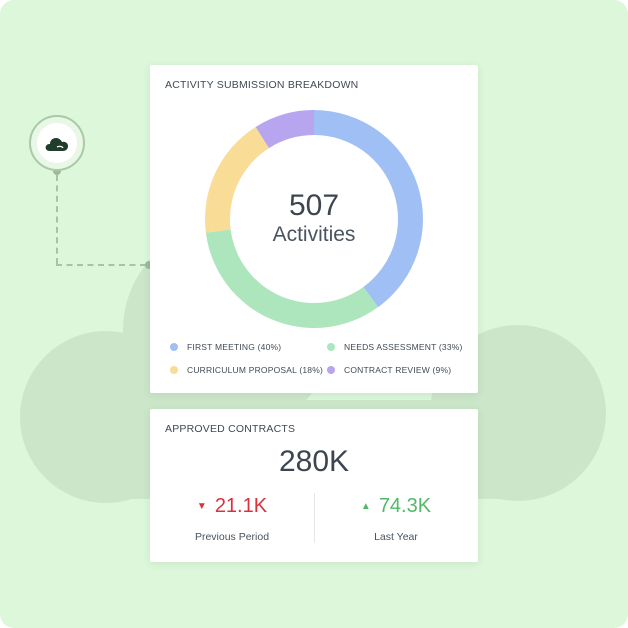 This screenshot has height=628, width=628. I want to click on up-arrow-icon: ▲, so click(365, 506).